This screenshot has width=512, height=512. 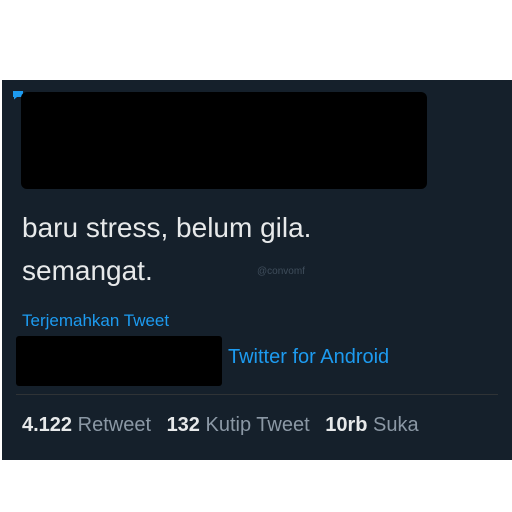 I want to click on engagement-stats: 4.122 Retweet 132 Kutip Tweet 10rb Suka, so click(x=225, y=425).